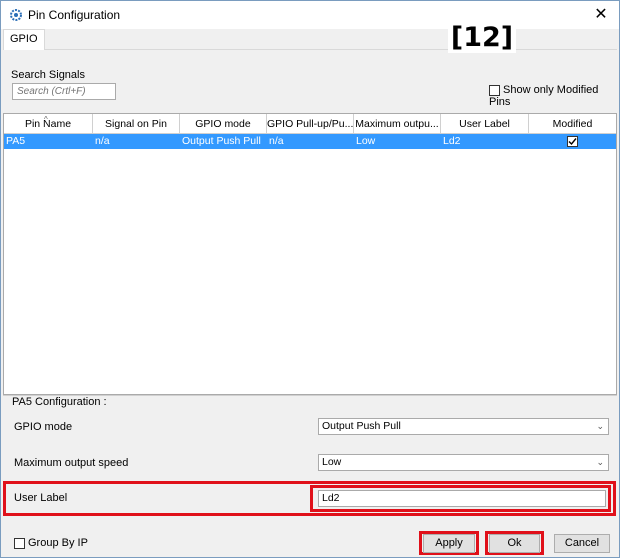 The height and width of the screenshot is (558, 620). Describe the element at coordinates (572, 124) in the screenshot. I see `column-header-modified: Modified` at that location.